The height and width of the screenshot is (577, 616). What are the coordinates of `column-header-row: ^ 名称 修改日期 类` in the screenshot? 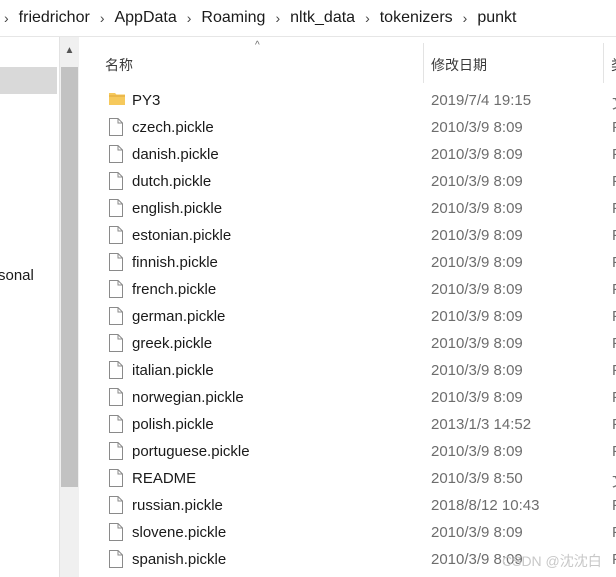 It's located at (347, 61).